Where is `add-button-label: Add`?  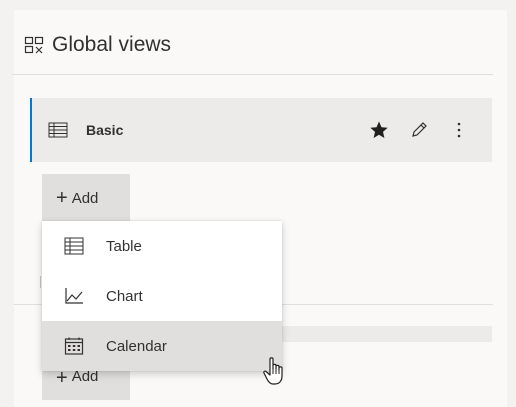 add-button-label: Add is located at coordinates (85, 198).